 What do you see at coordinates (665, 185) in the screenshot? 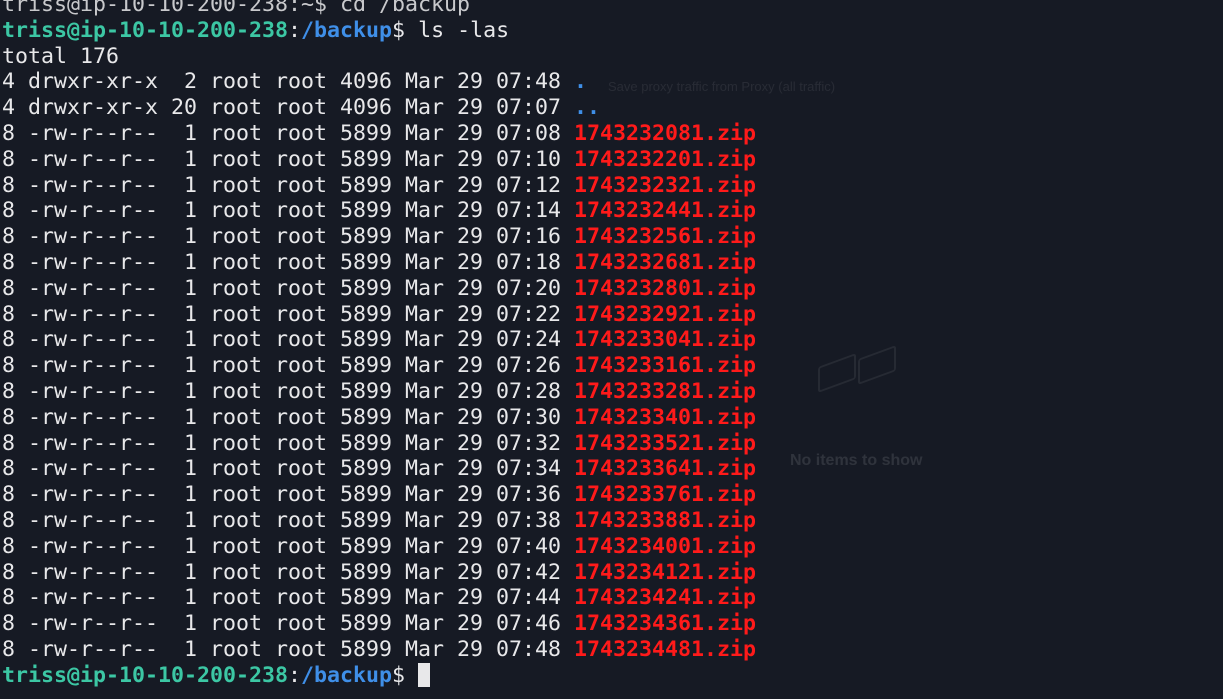
I see `entry-name: 1743232321.zip` at bounding box center [665, 185].